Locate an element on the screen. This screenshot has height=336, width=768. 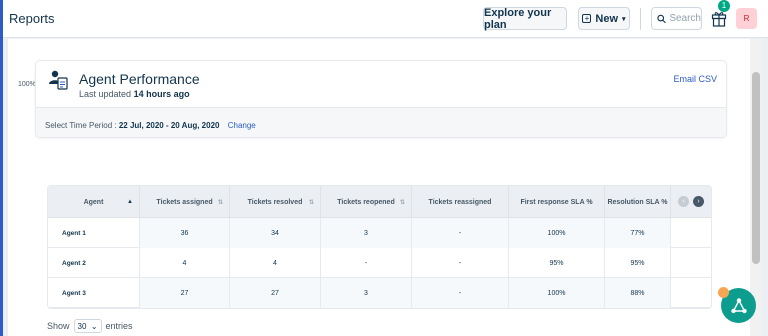
agent-report-icon is located at coordinates (58, 80).